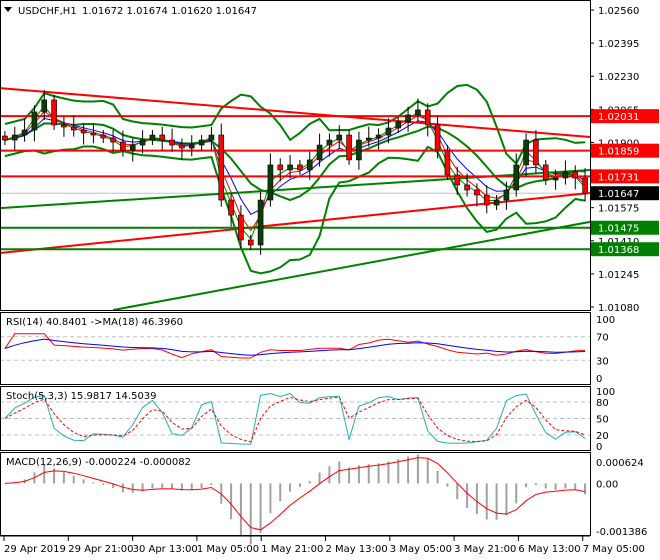  What do you see at coordinates (605, 392) in the screenshot?
I see `stoch-tick-label: 100` at bounding box center [605, 392].